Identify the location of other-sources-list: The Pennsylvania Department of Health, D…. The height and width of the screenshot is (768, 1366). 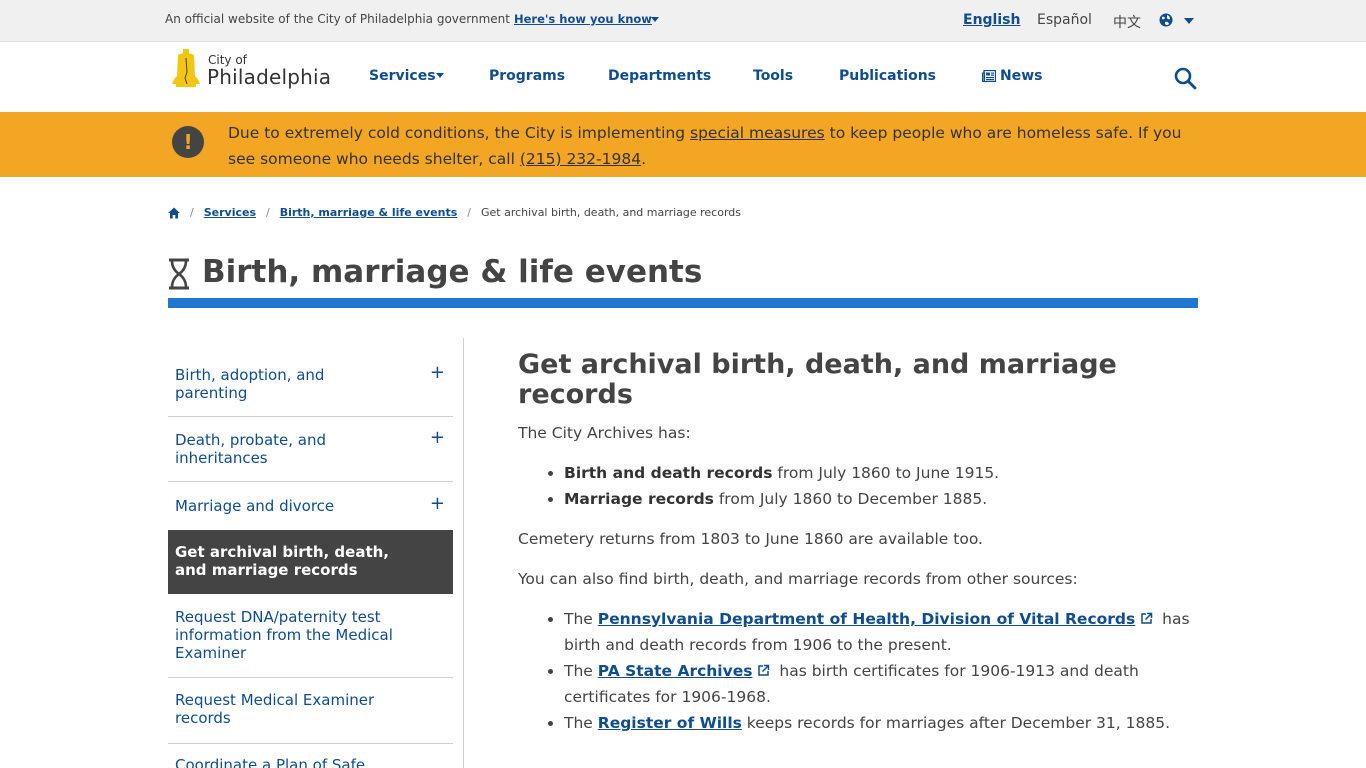
(881, 671).